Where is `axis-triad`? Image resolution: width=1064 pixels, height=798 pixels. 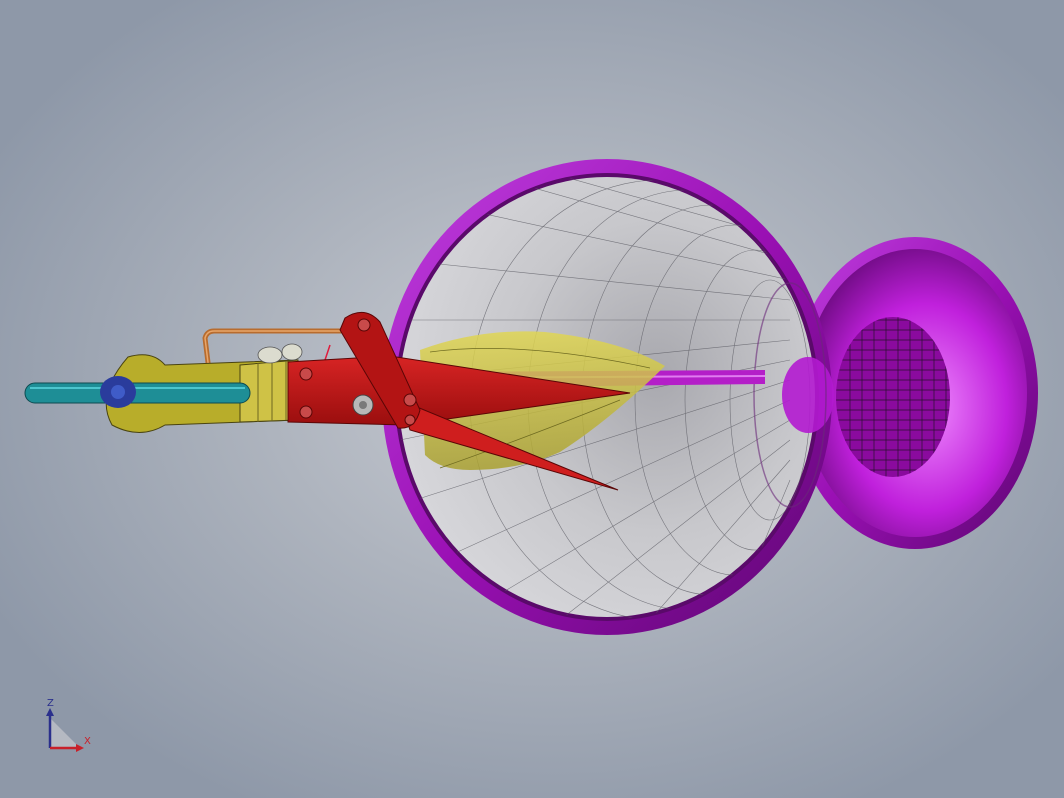
axis-triad is located at coordinates (65, 730).